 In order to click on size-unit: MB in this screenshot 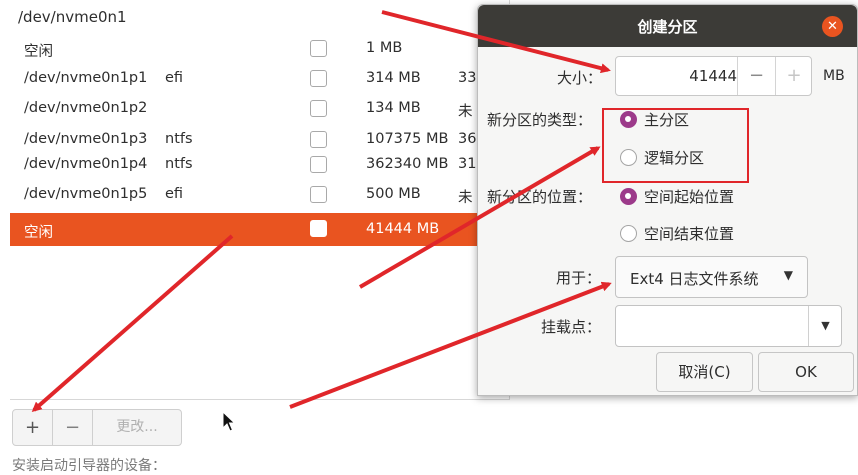, I will do `click(834, 76)`.